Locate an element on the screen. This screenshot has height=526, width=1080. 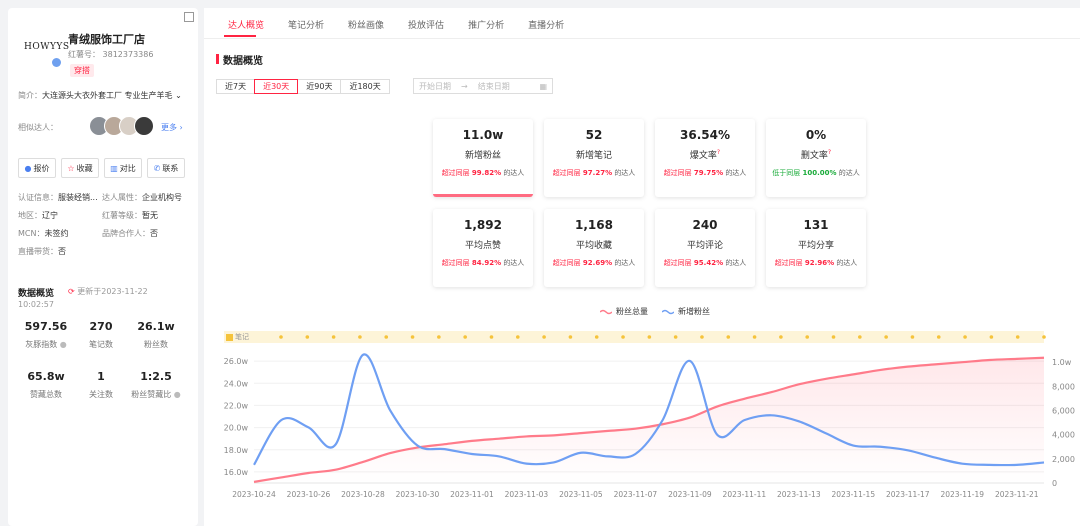
stat-notes: 270 笔记数 is located at coordinates (101, 335).